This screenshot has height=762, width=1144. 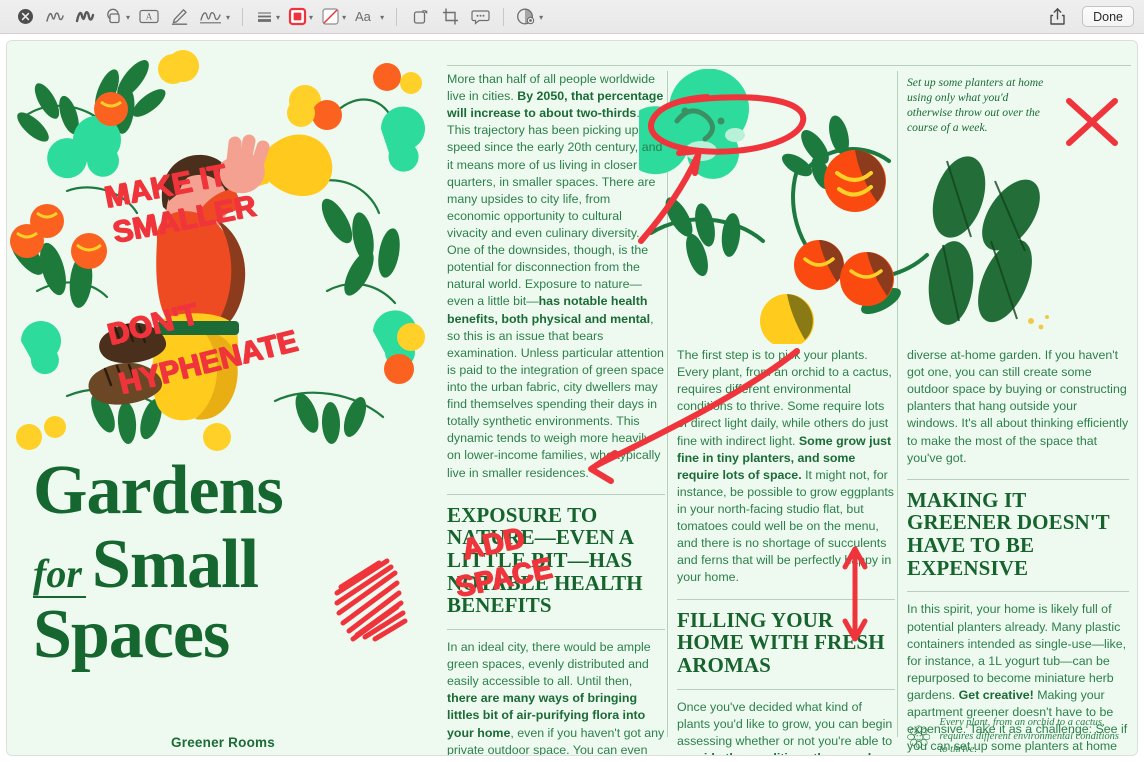 What do you see at coordinates (55, 17) in the screenshot?
I see `sketch-tool` at bounding box center [55, 17].